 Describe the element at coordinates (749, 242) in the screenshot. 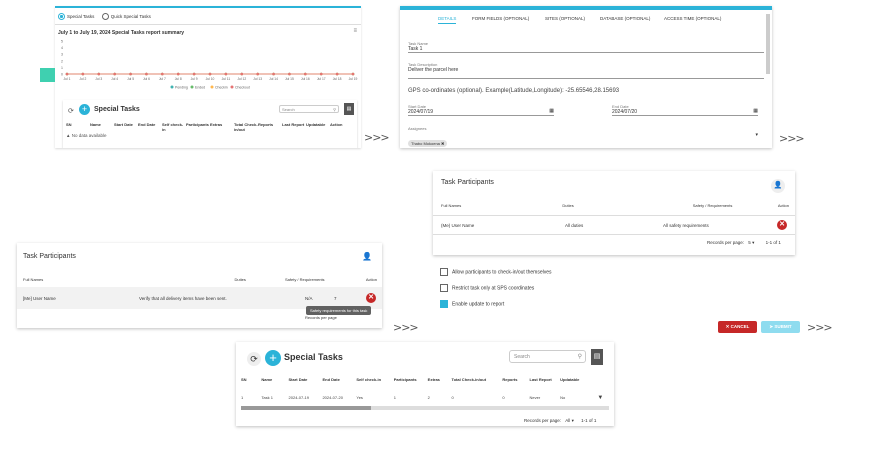

I see `records-per-page-select: 5` at that location.